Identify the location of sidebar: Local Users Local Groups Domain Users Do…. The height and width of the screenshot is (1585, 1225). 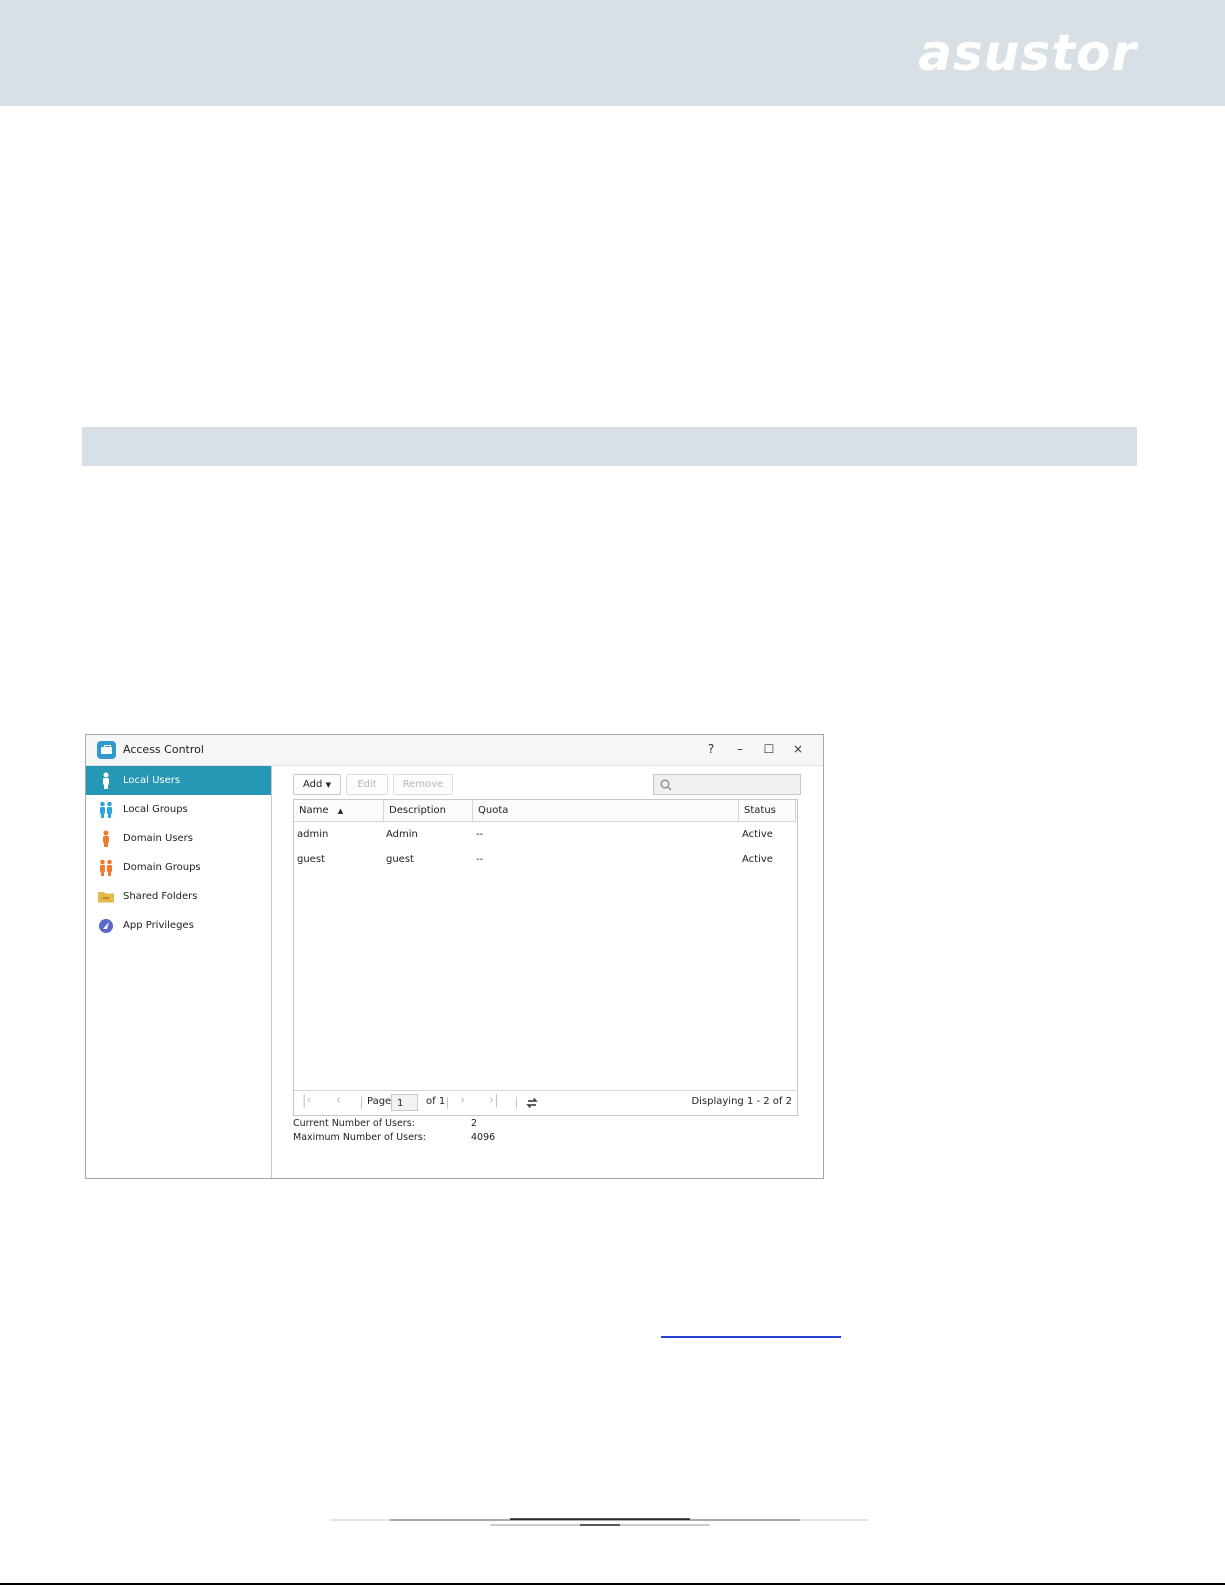
(179, 972).